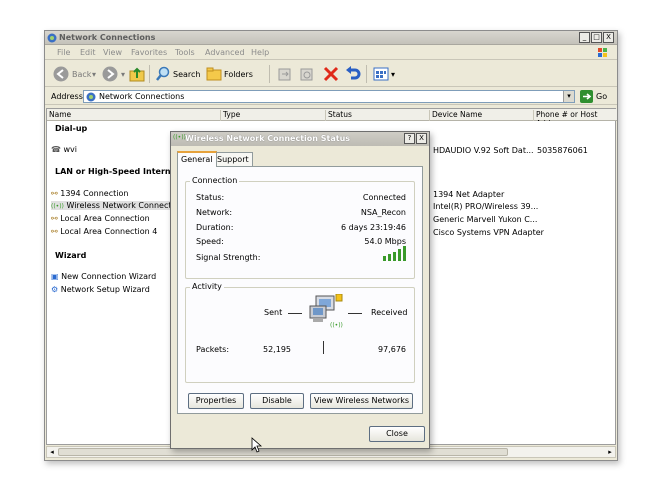  I want to click on menu-file: File, so click(63, 52).